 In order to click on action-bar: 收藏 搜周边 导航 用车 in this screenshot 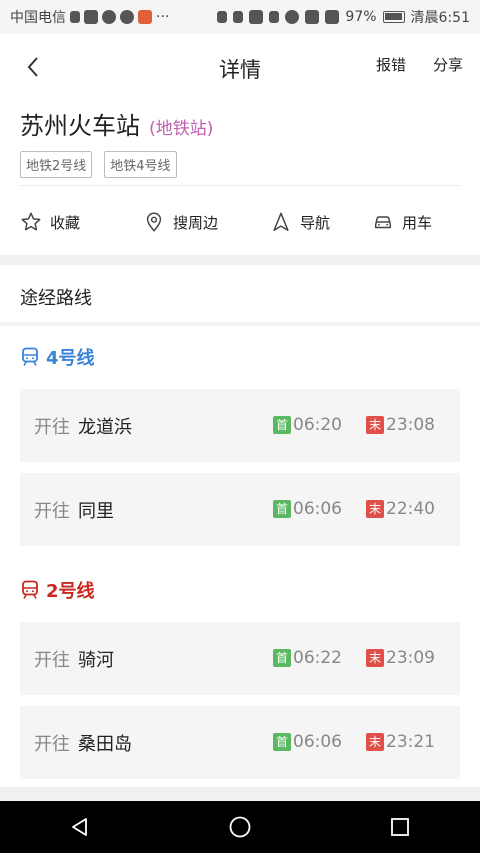, I will do `click(240, 222)`.